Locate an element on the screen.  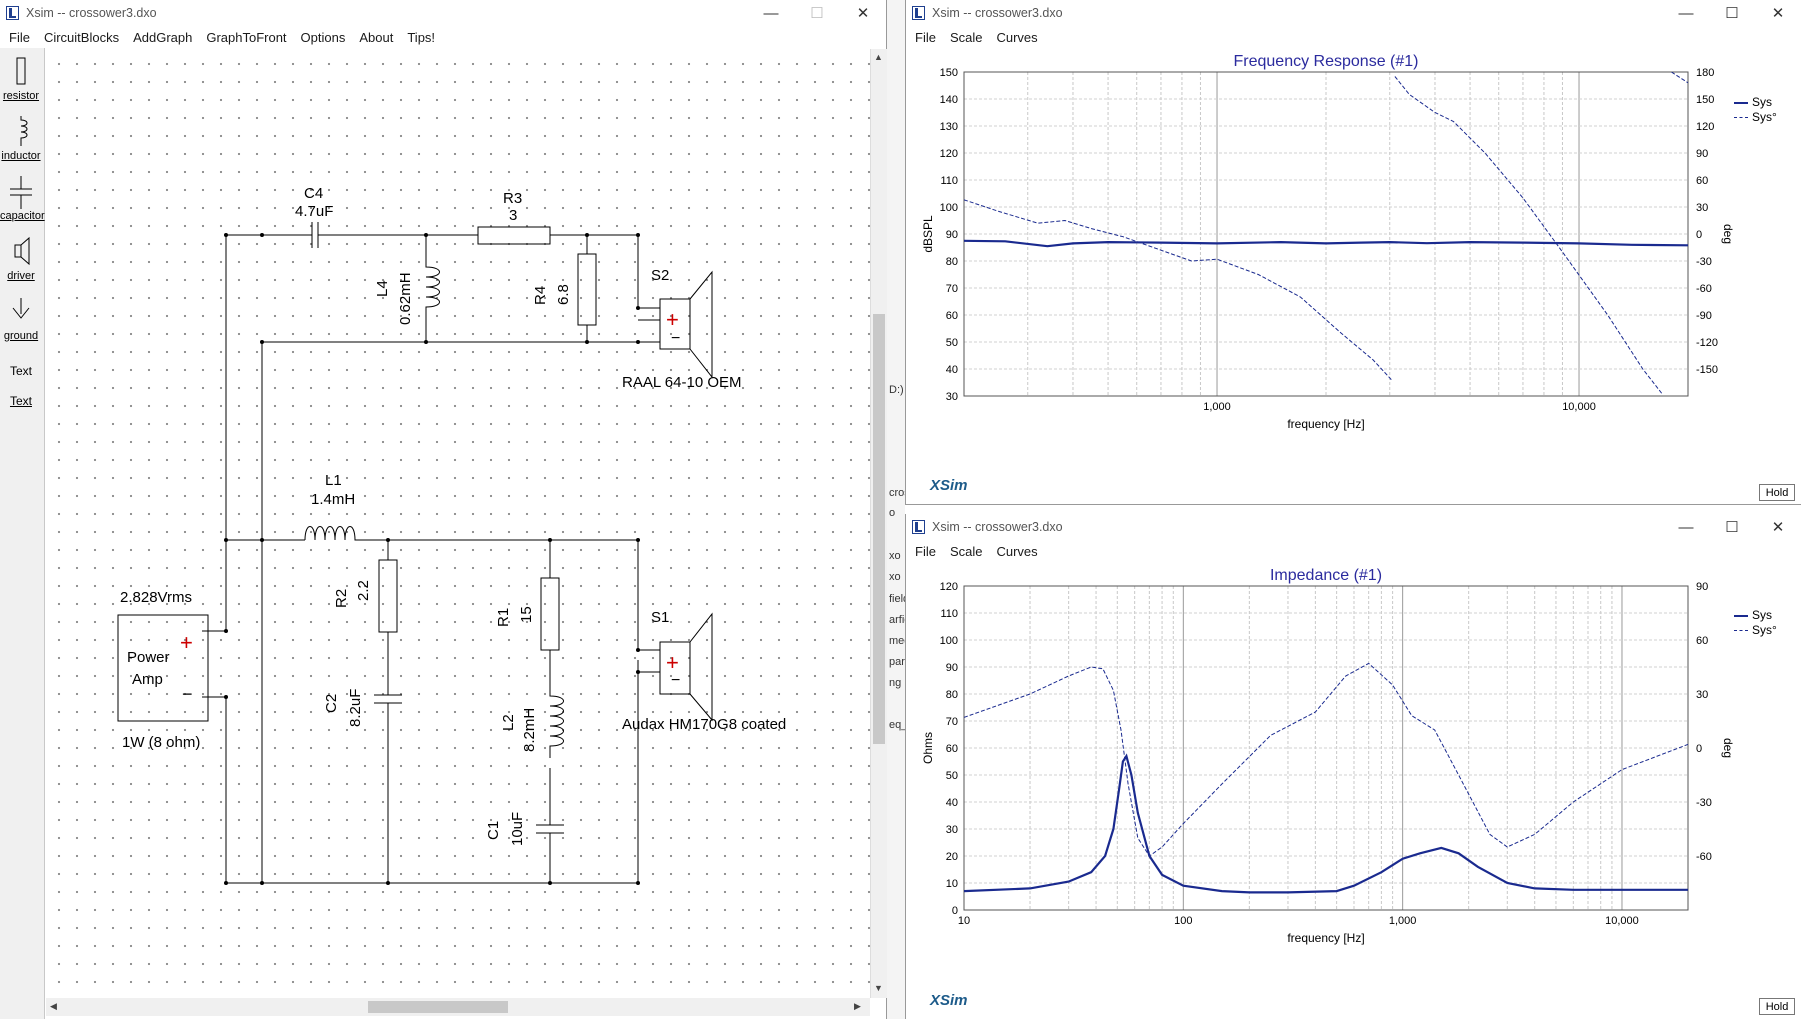
y2-axis-label: deg is located at coordinates (1728, 748).